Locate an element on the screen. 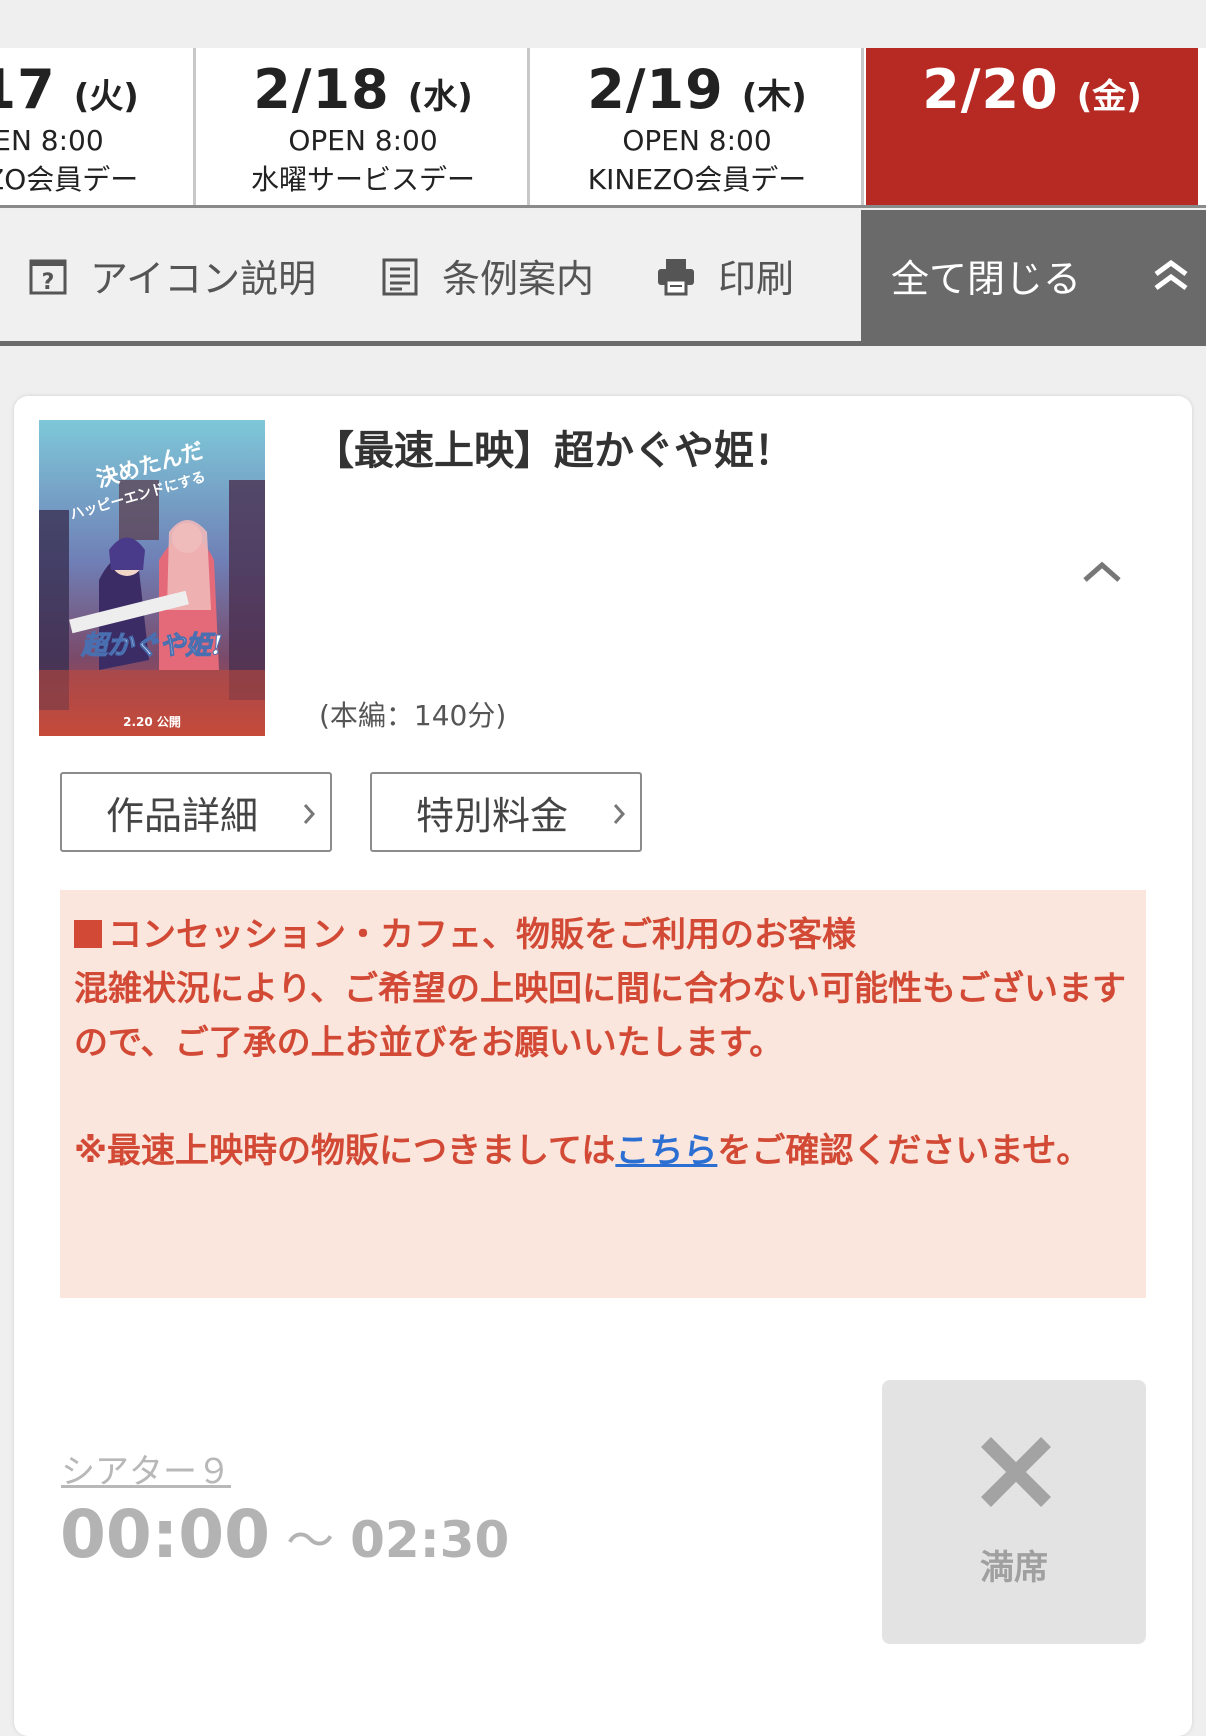  notice-note-prefix: ※最速上映時の物販につきましては is located at coordinates (345, 1151).